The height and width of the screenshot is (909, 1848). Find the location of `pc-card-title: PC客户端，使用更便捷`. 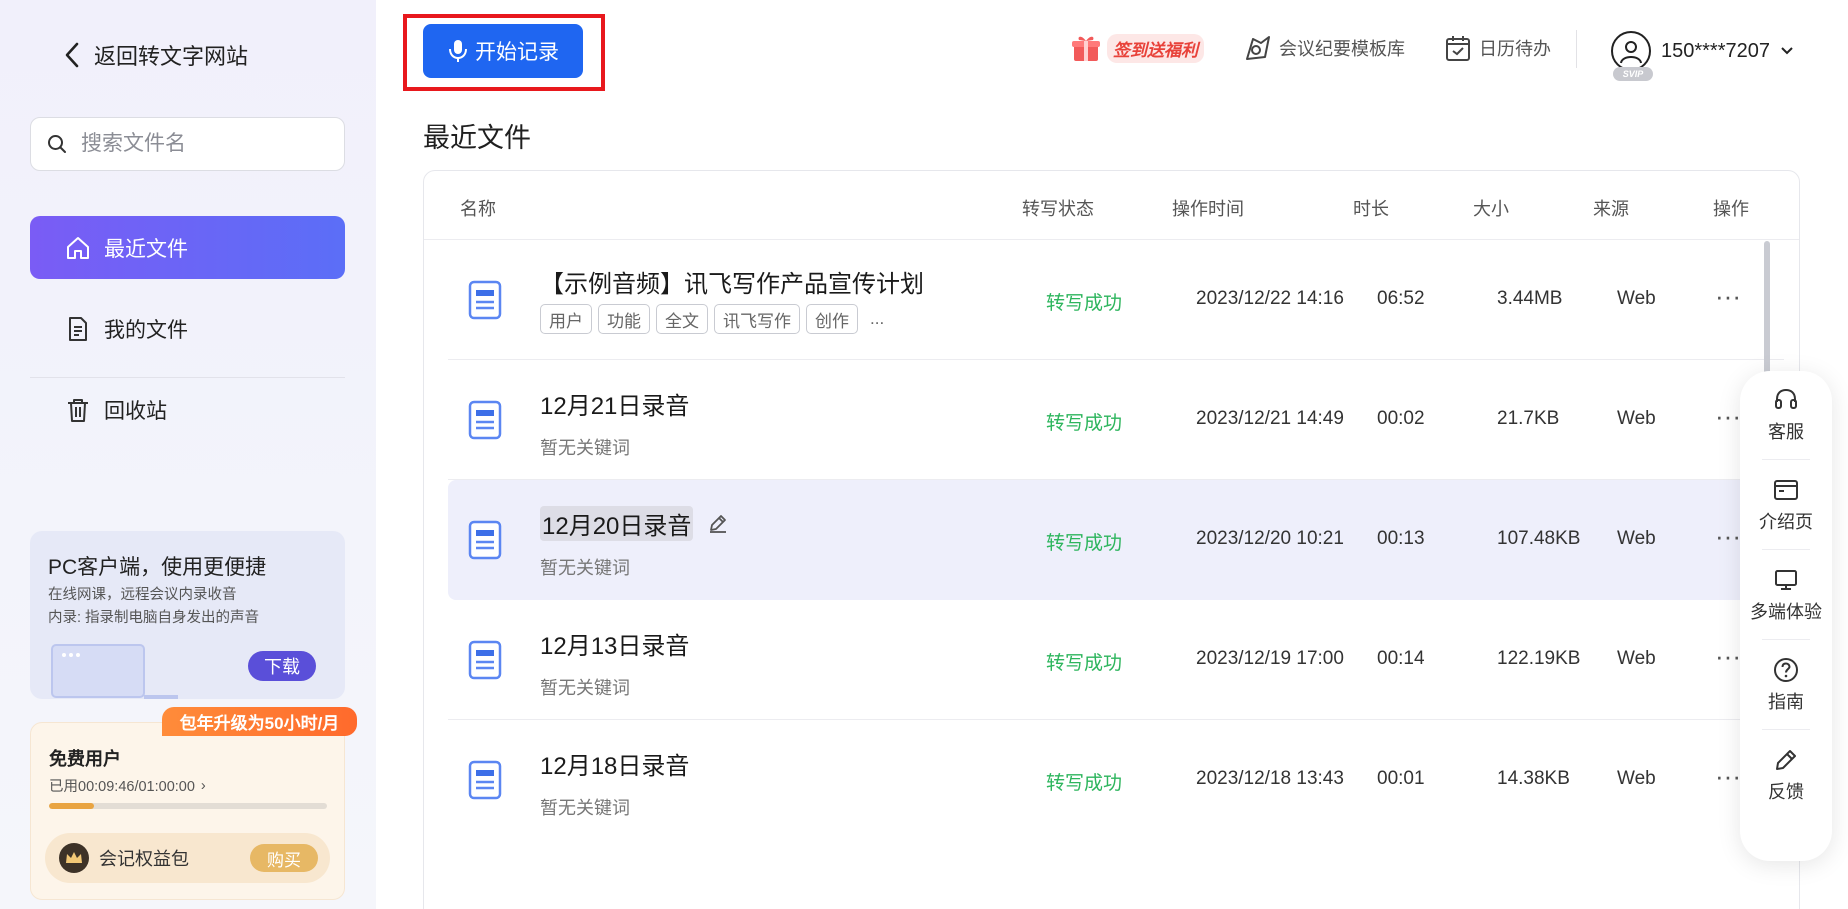

pc-card-title: PC客户端，使用更便捷 is located at coordinates (157, 567).